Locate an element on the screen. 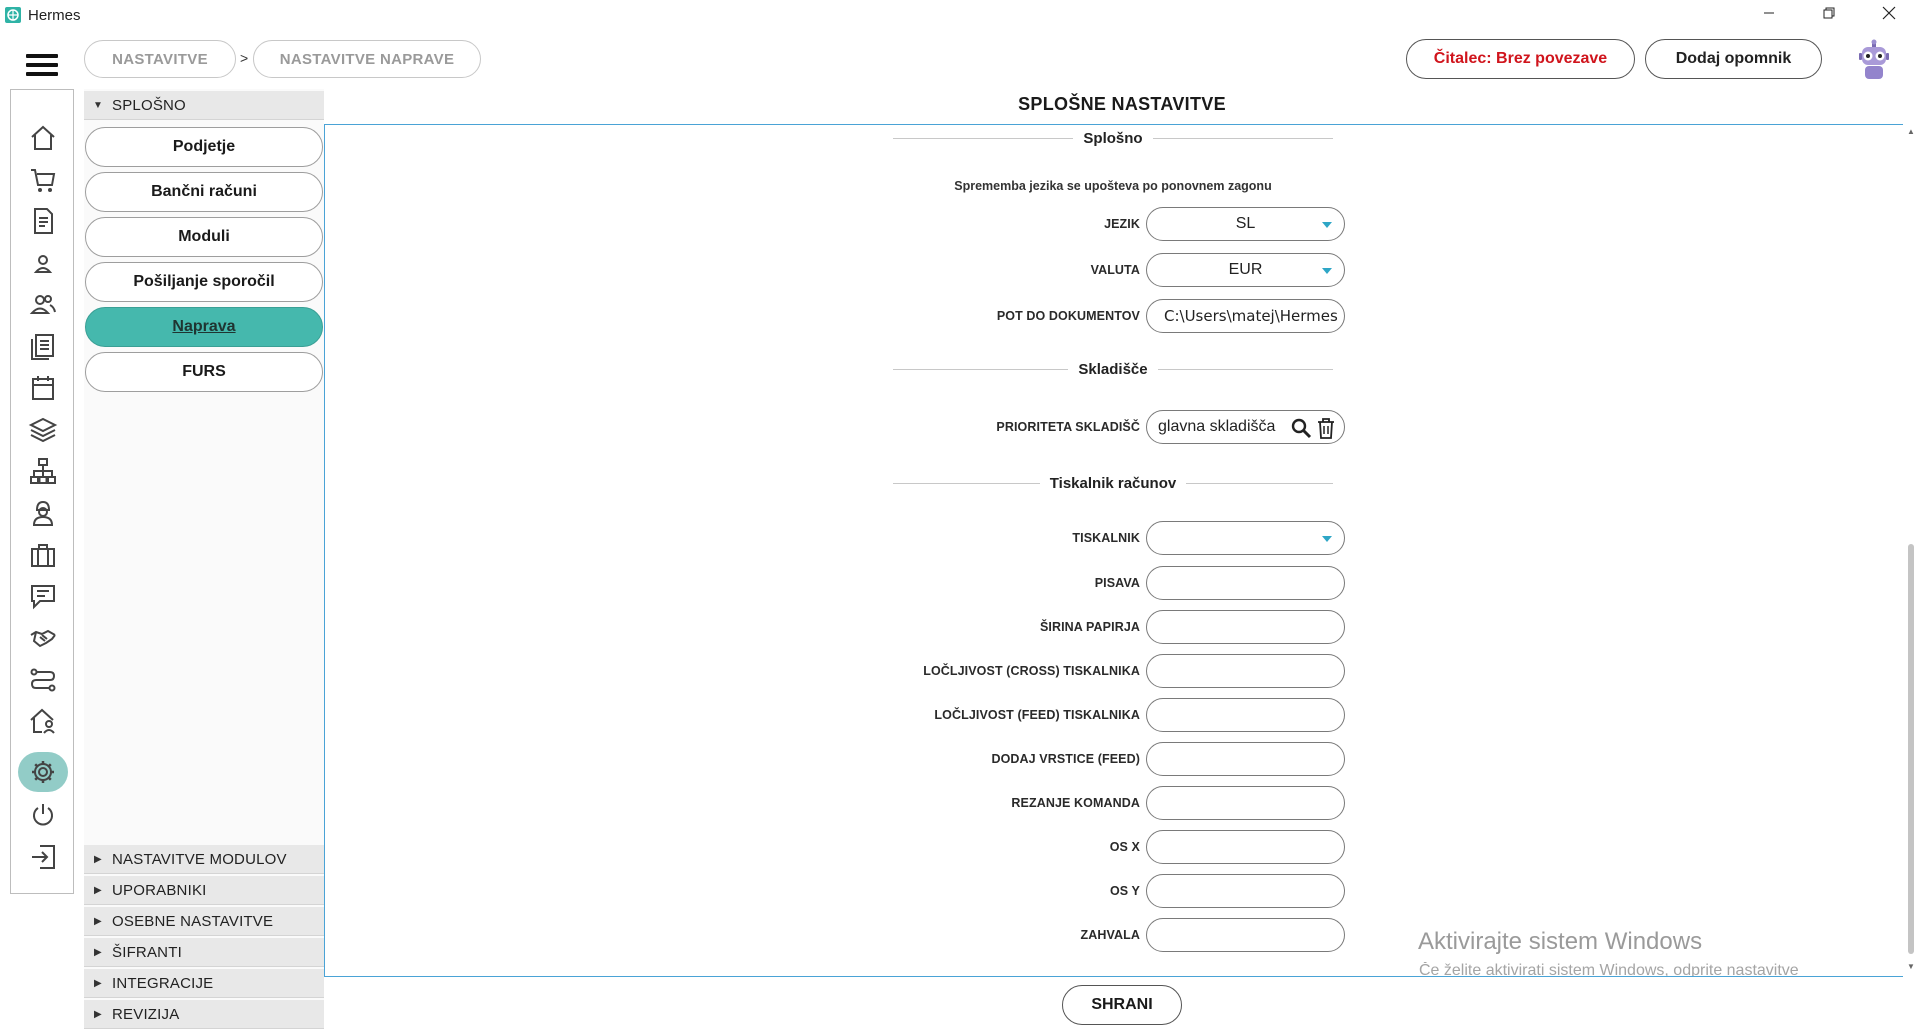 This screenshot has height=1029, width=1919. title-bar: Hermes is located at coordinates (959, 15).